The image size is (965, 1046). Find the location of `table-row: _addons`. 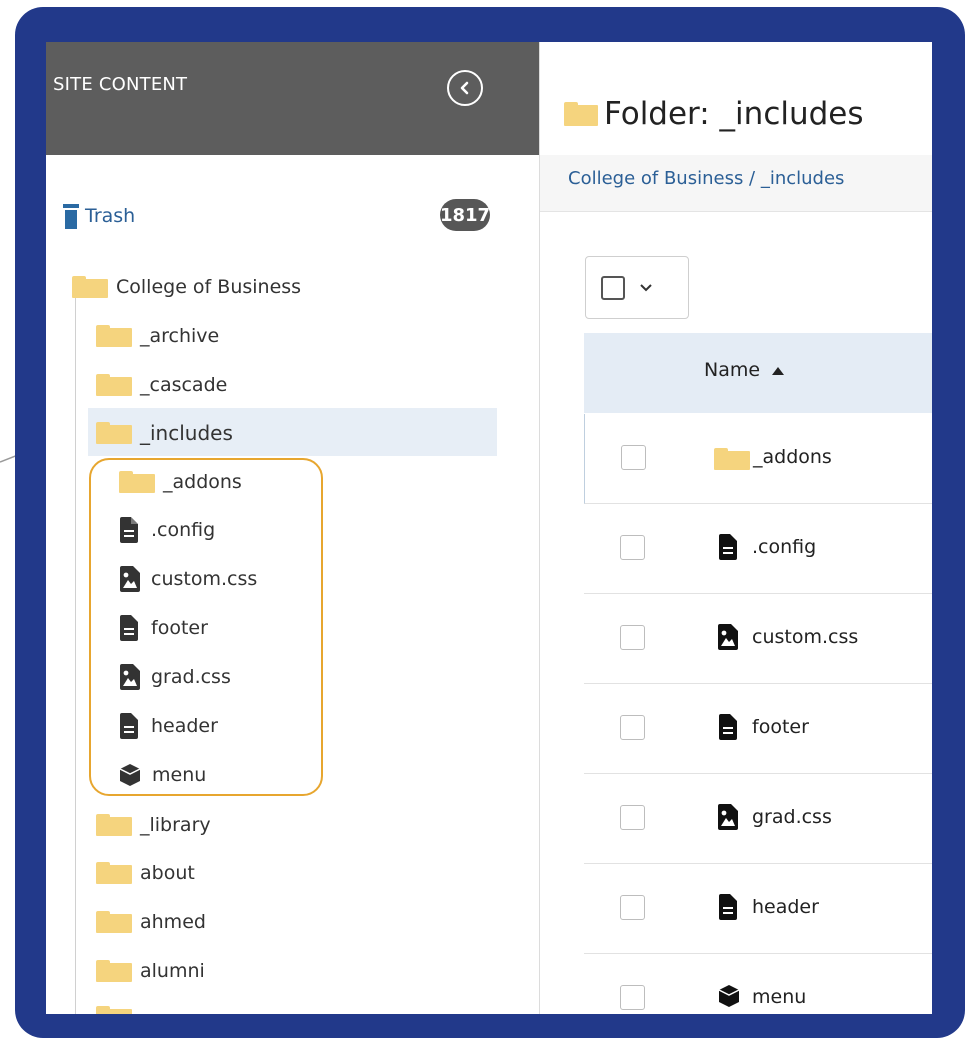

table-row: _addons is located at coordinates (758, 459).